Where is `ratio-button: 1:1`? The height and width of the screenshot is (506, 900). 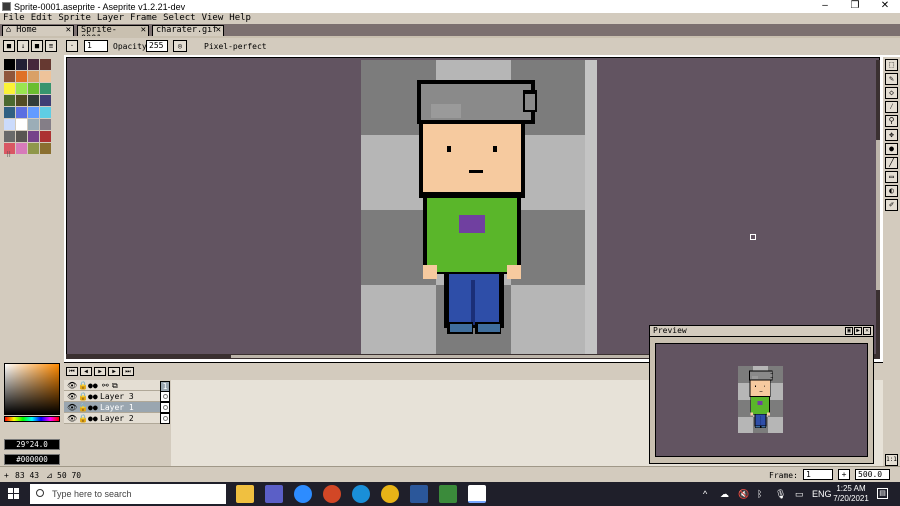 ratio-button: 1:1 is located at coordinates (891, 460).